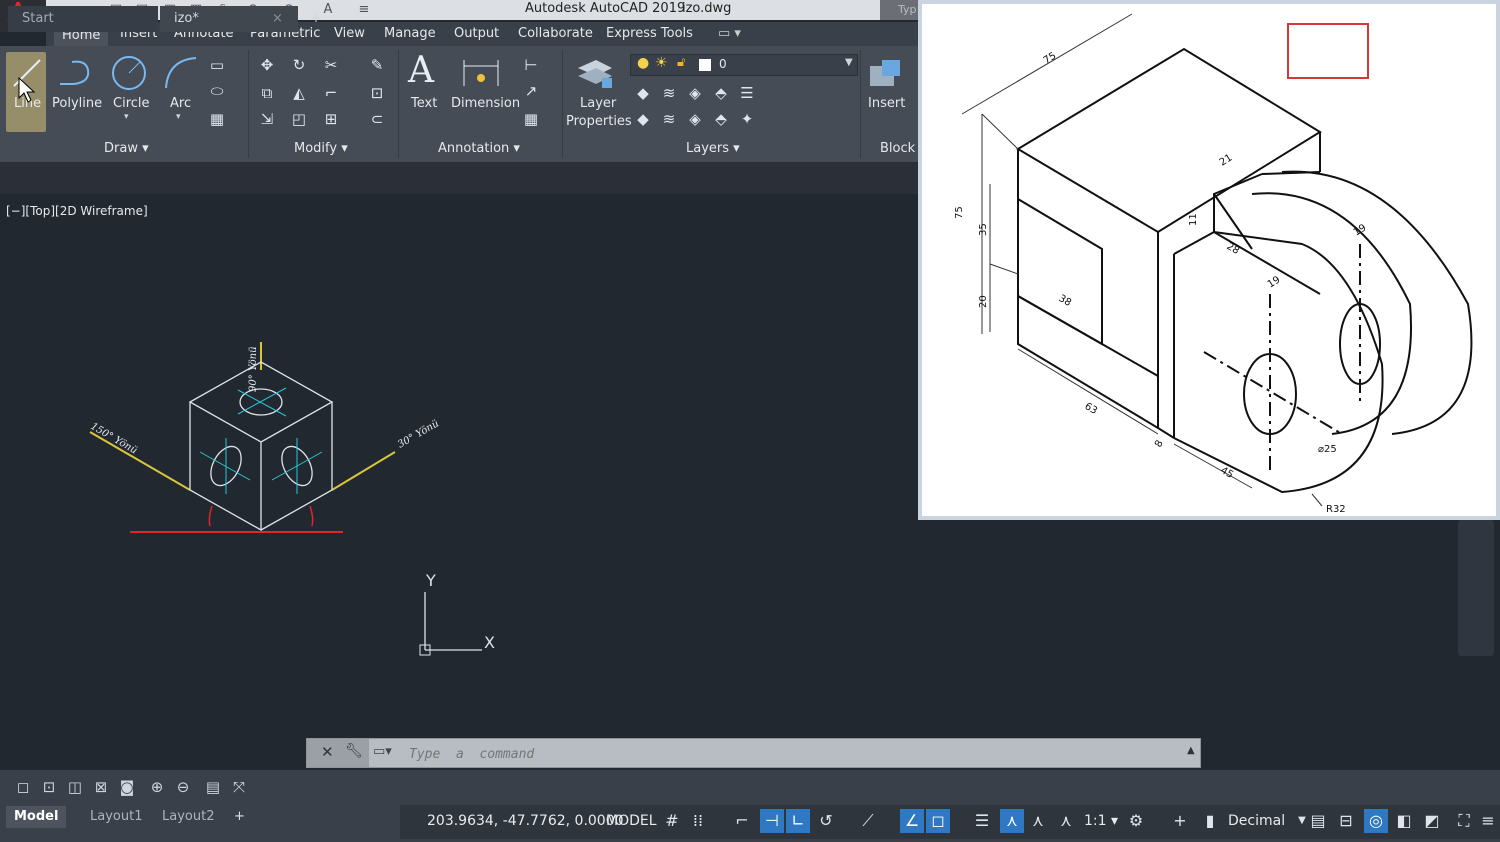 The height and width of the screenshot is (842, 1500). What do you see at coordinates (299, 120) in the screenshot?
I see `scale-icon: ◰` at bounding box center [299, 120].